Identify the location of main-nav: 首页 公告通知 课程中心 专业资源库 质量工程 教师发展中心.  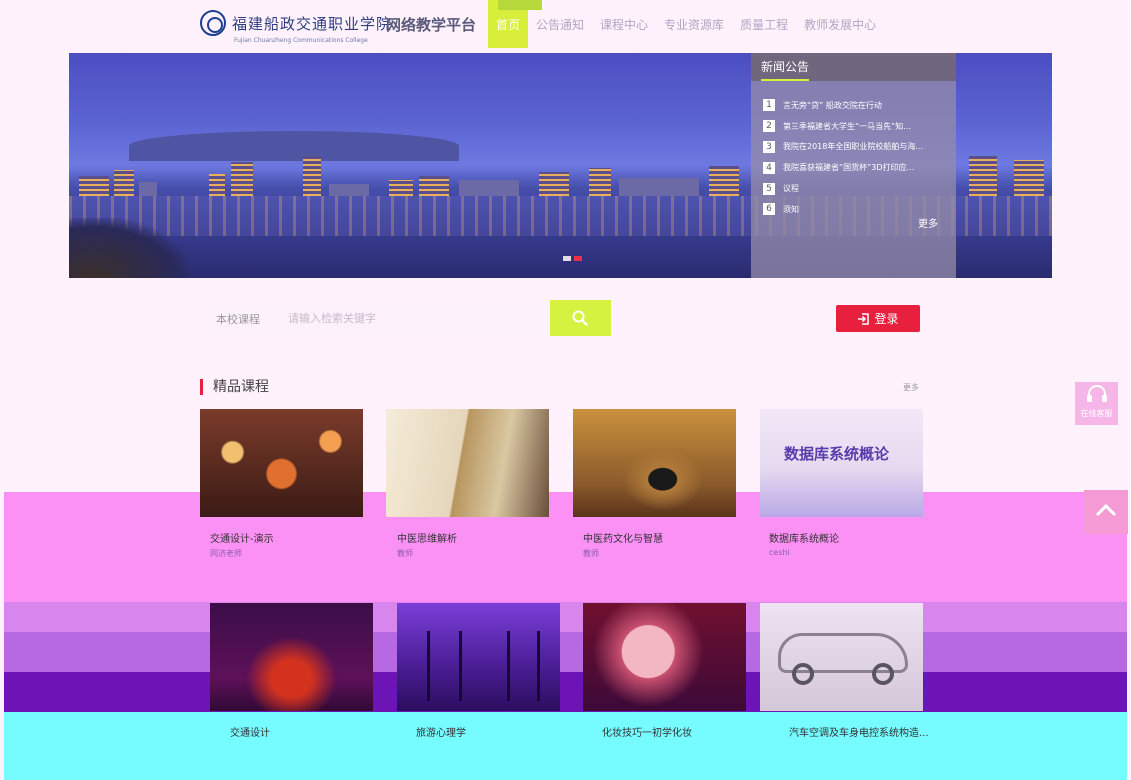
(686, 24).